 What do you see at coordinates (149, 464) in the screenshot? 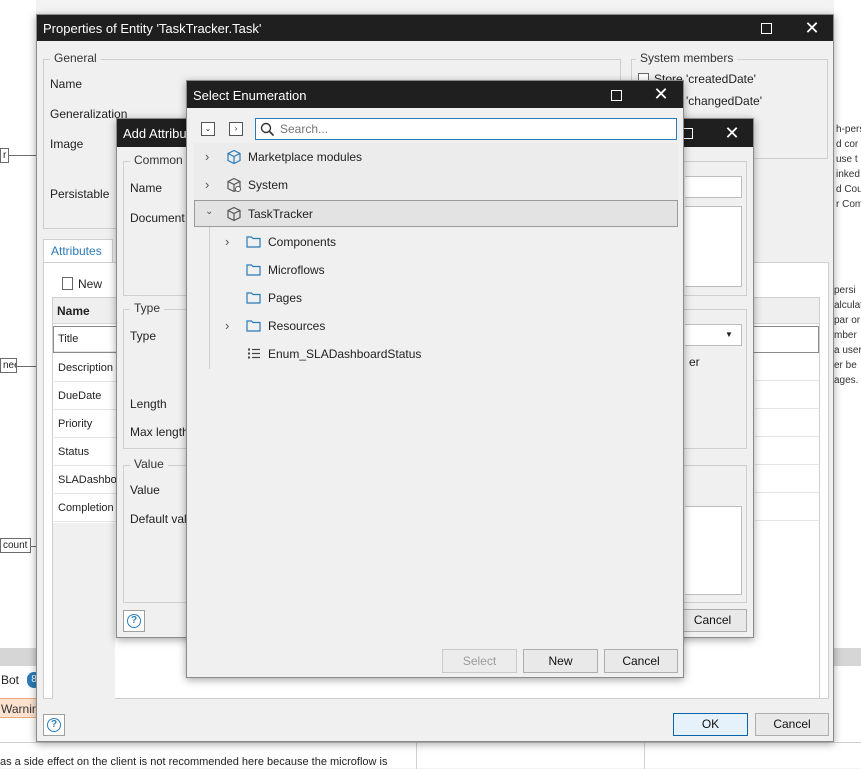
I see `value-group-title: Value` at bounding box center [149, 464].